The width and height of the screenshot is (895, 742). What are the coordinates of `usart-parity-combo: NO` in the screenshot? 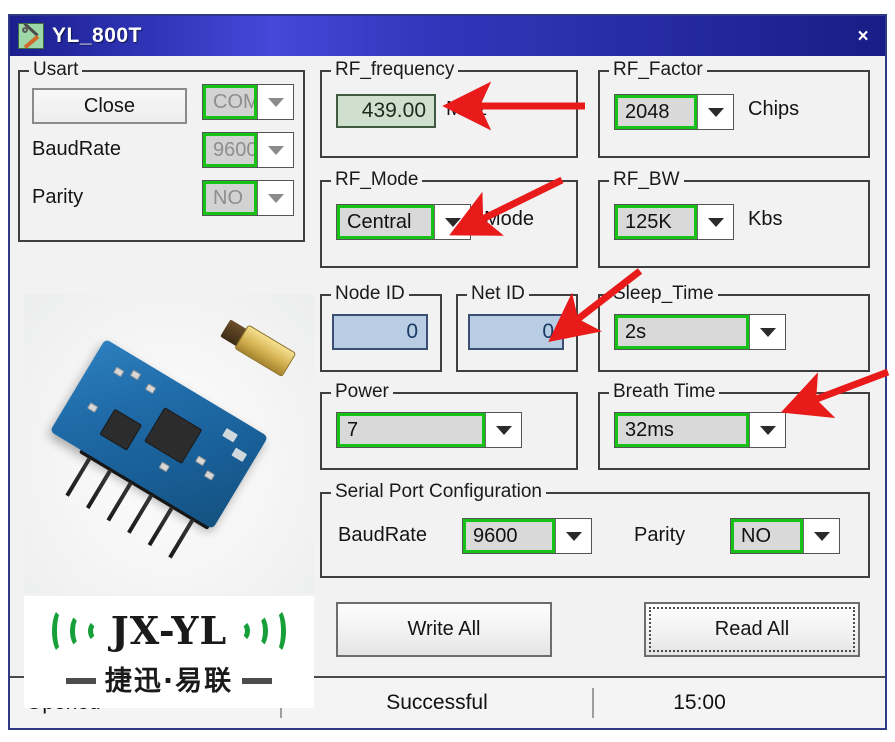 It's located at (248, 198).